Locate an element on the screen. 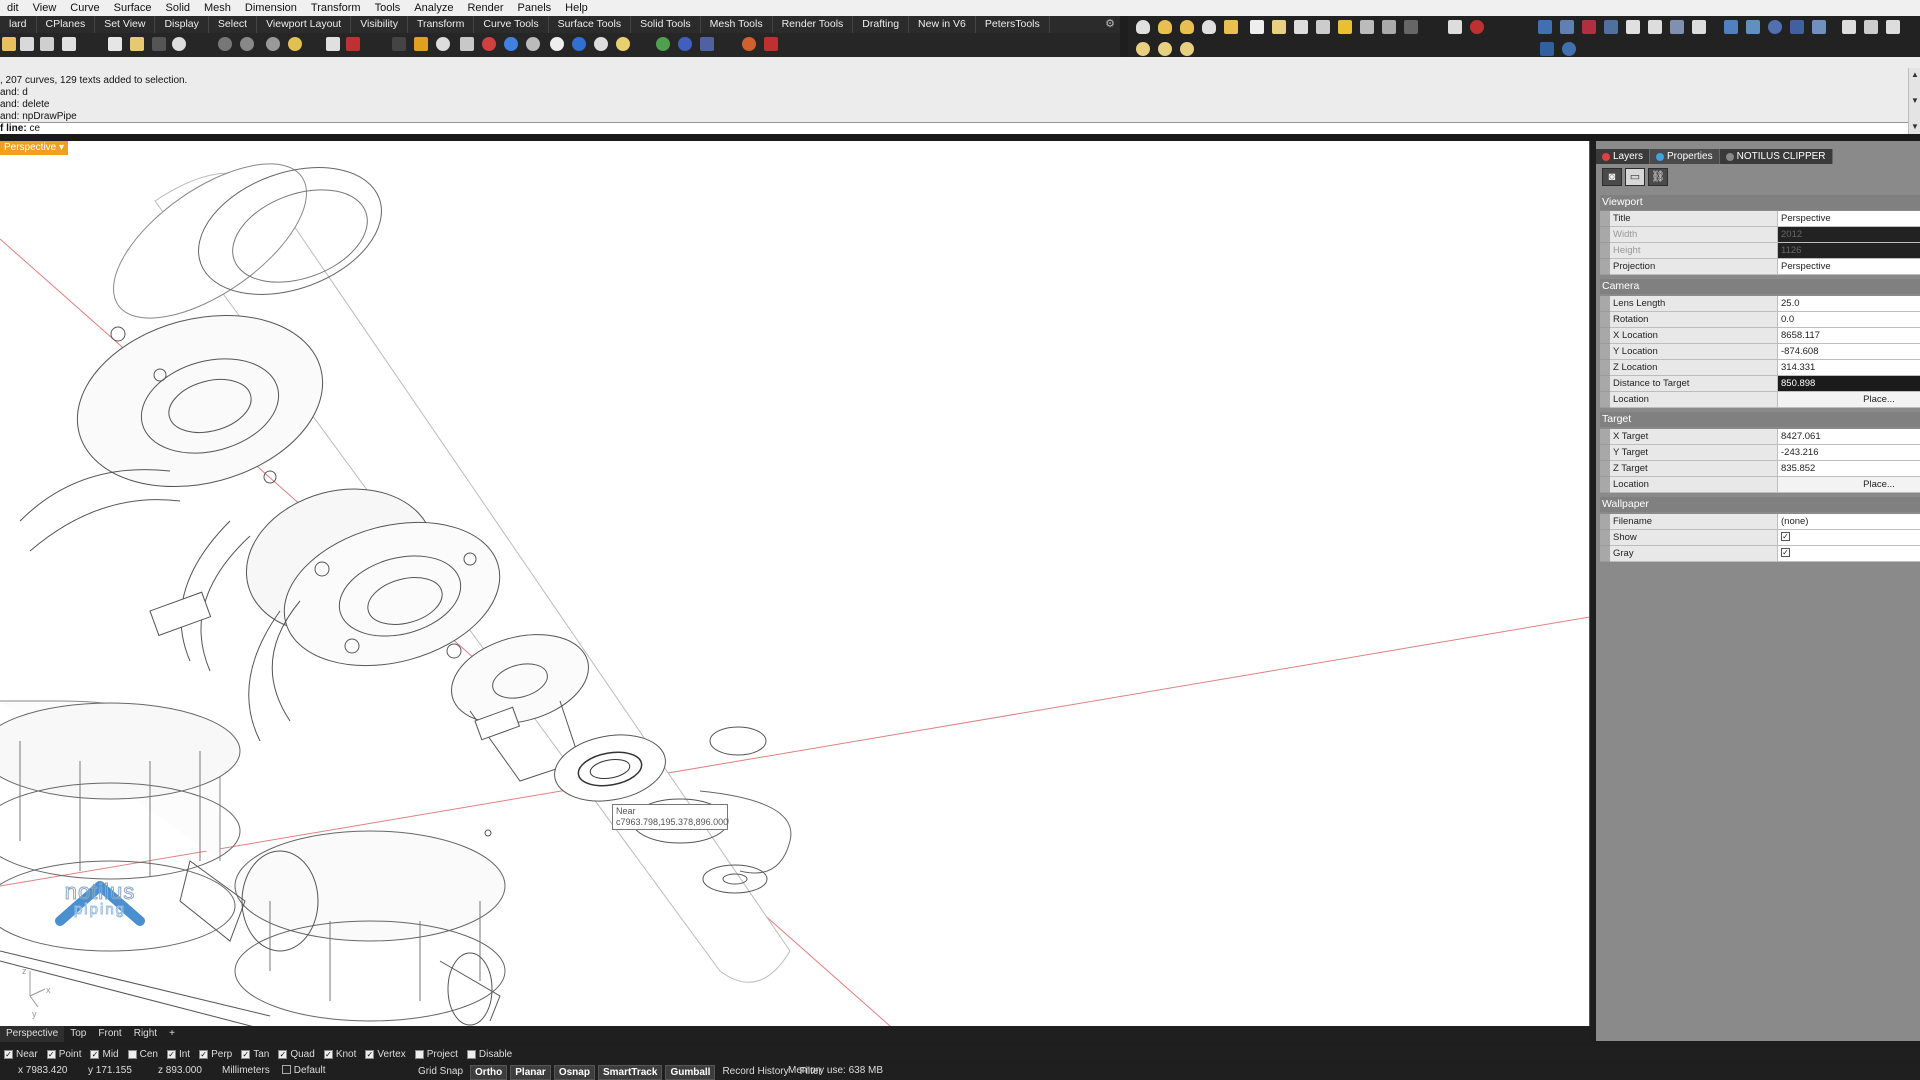  tab-peterstools: PetersTools is located at coordinates (1013, 24).